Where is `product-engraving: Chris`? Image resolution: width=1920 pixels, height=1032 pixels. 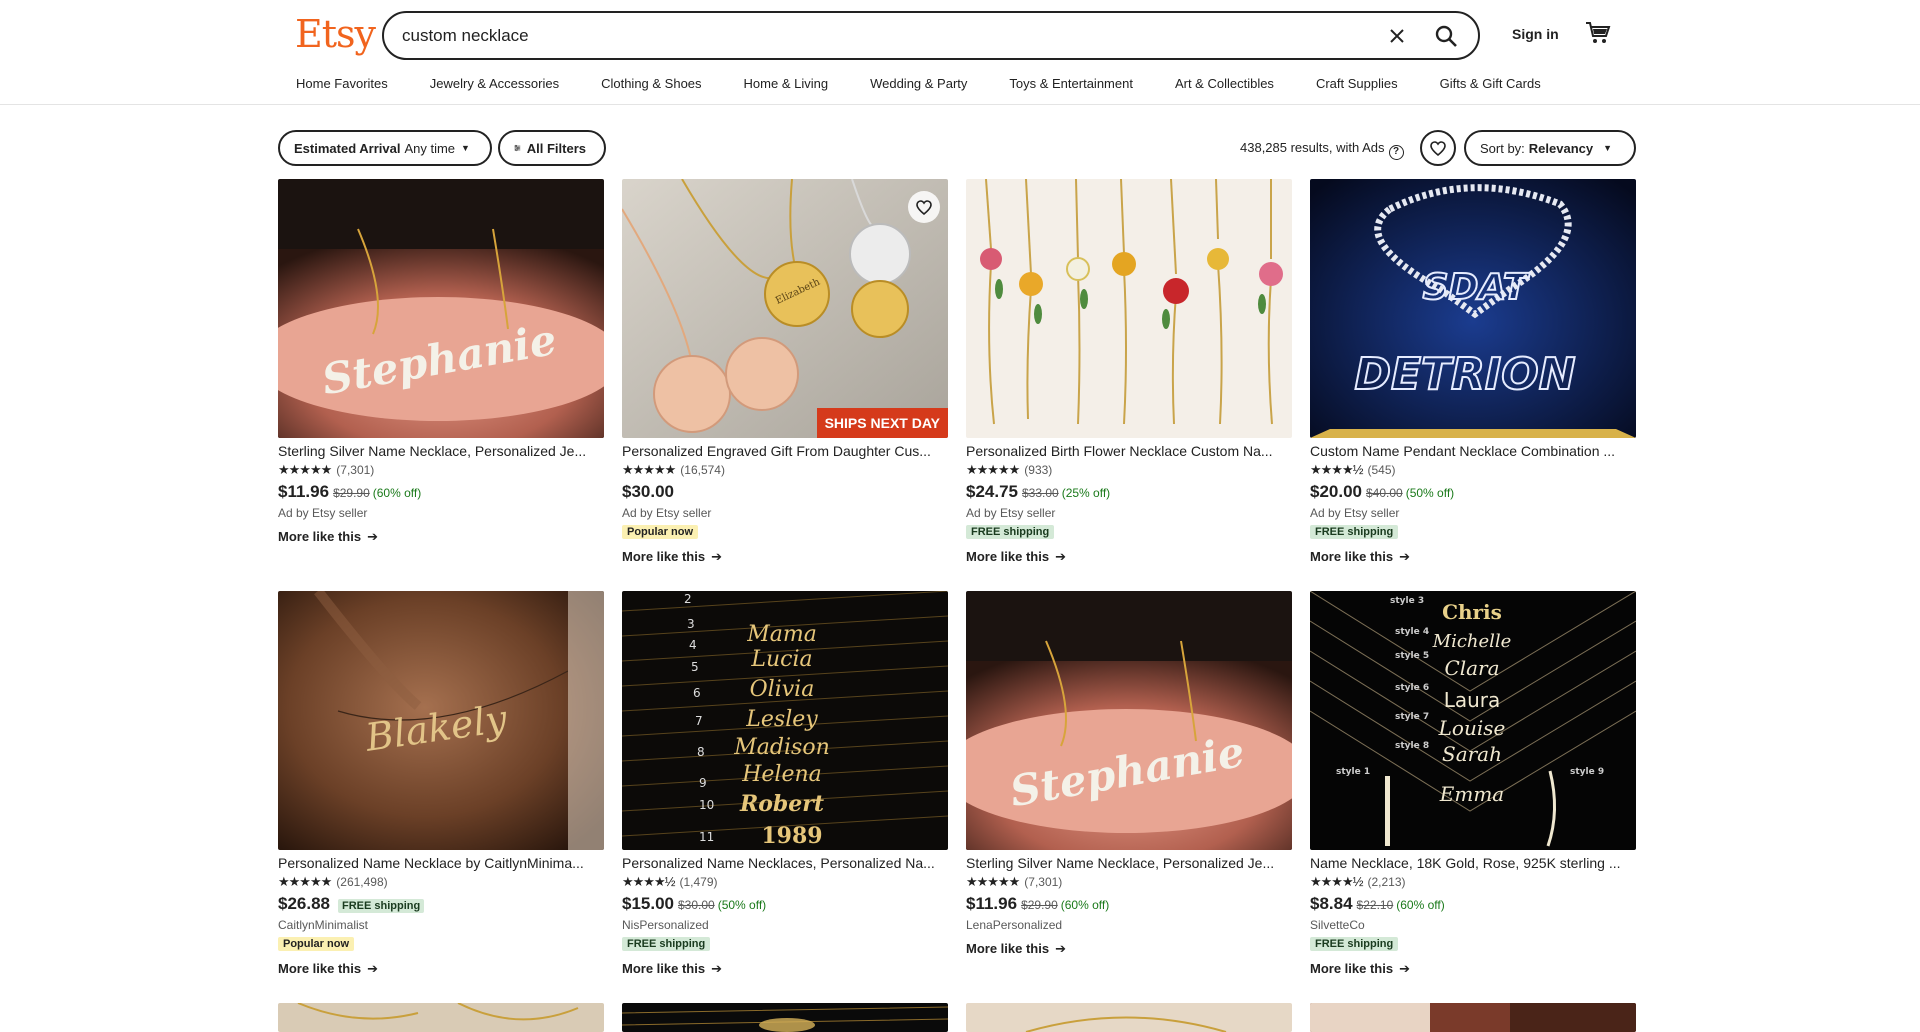
product-engraving: Chris is located at coordinates (1472, 612).